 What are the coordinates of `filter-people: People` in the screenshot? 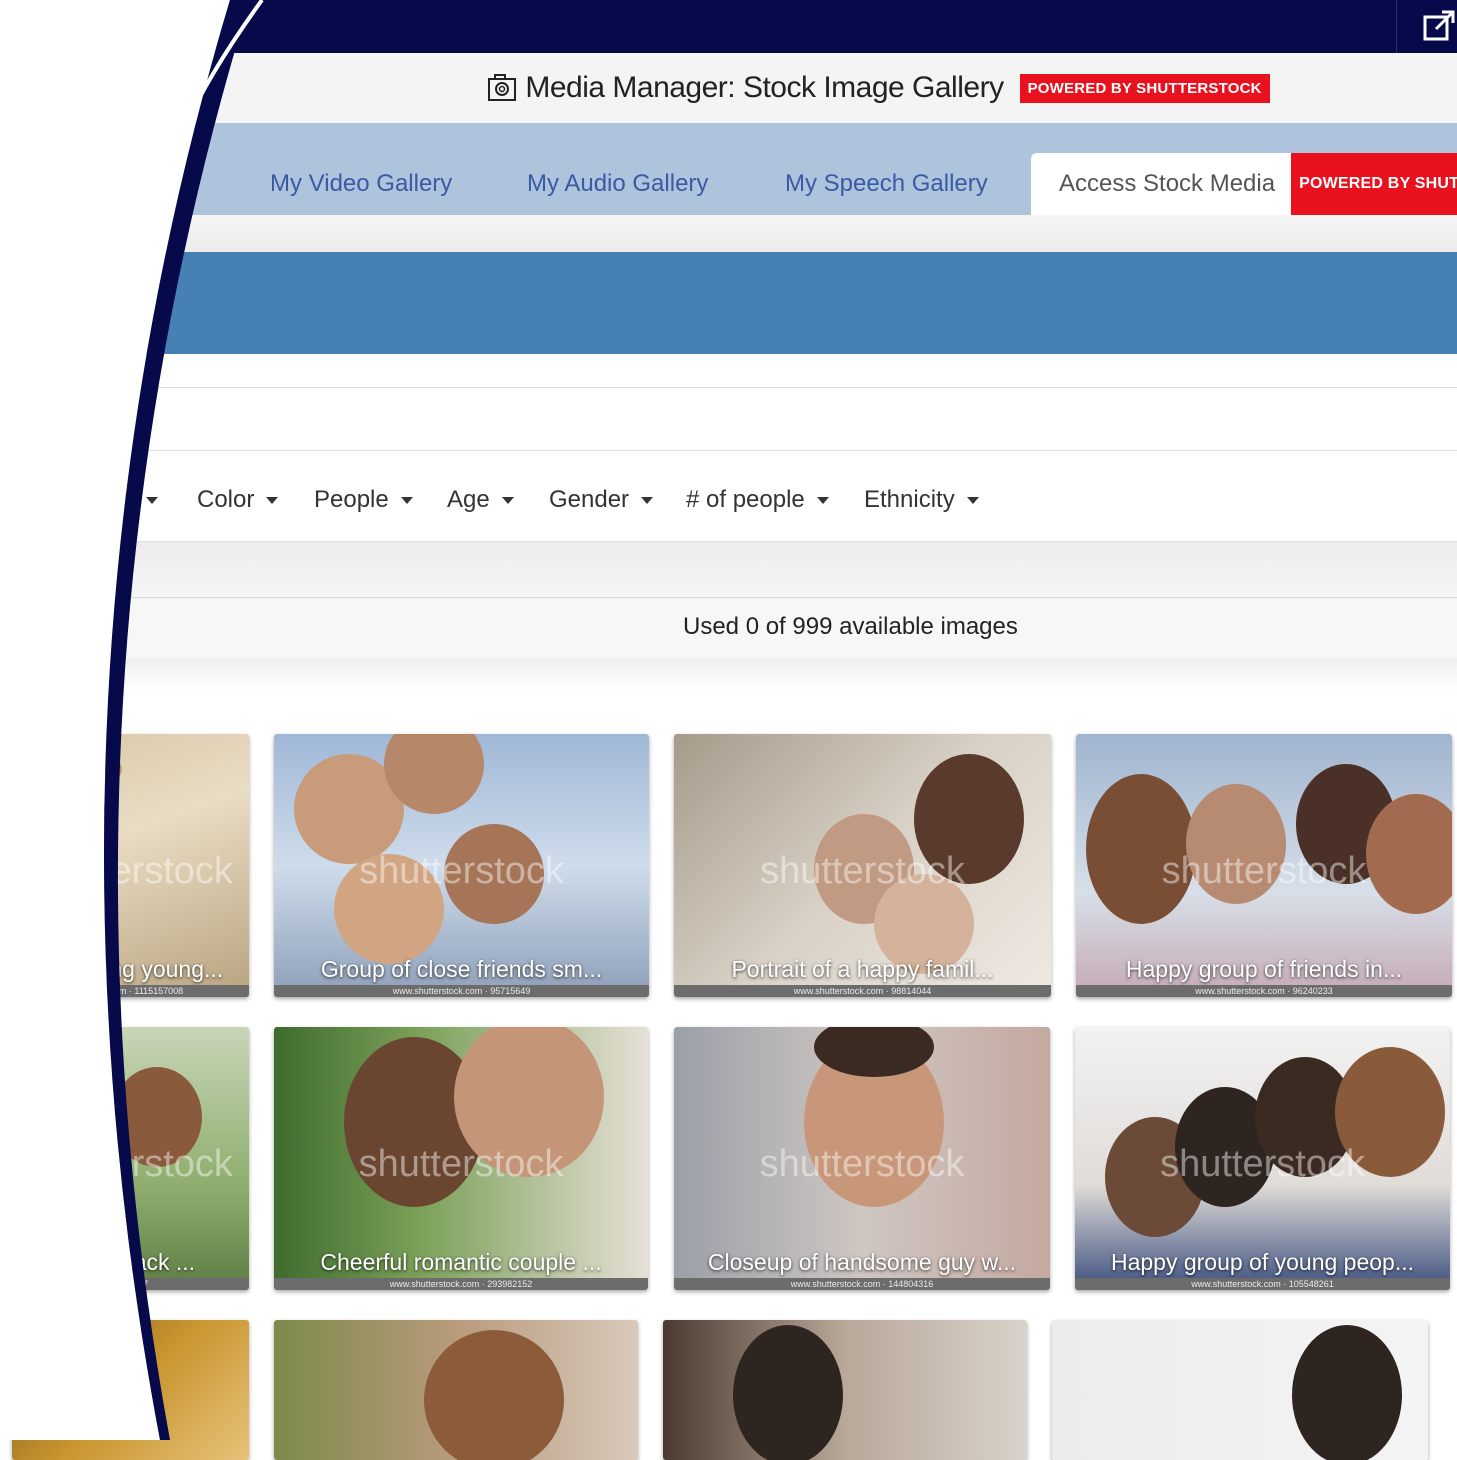 It's located at (363, 500).